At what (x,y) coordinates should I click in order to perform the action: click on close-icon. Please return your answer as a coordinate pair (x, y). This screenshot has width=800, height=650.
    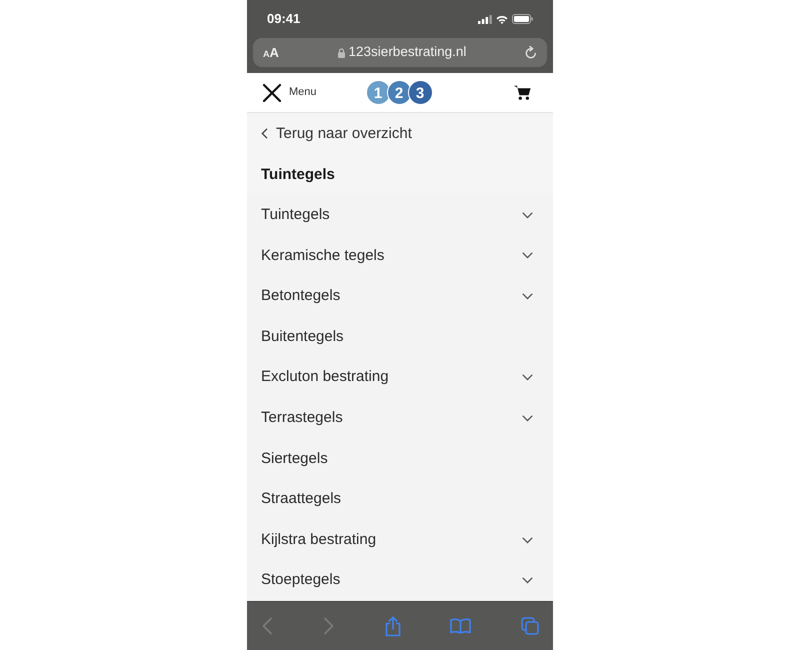
    Looking at the image, I should click on (272, 93).